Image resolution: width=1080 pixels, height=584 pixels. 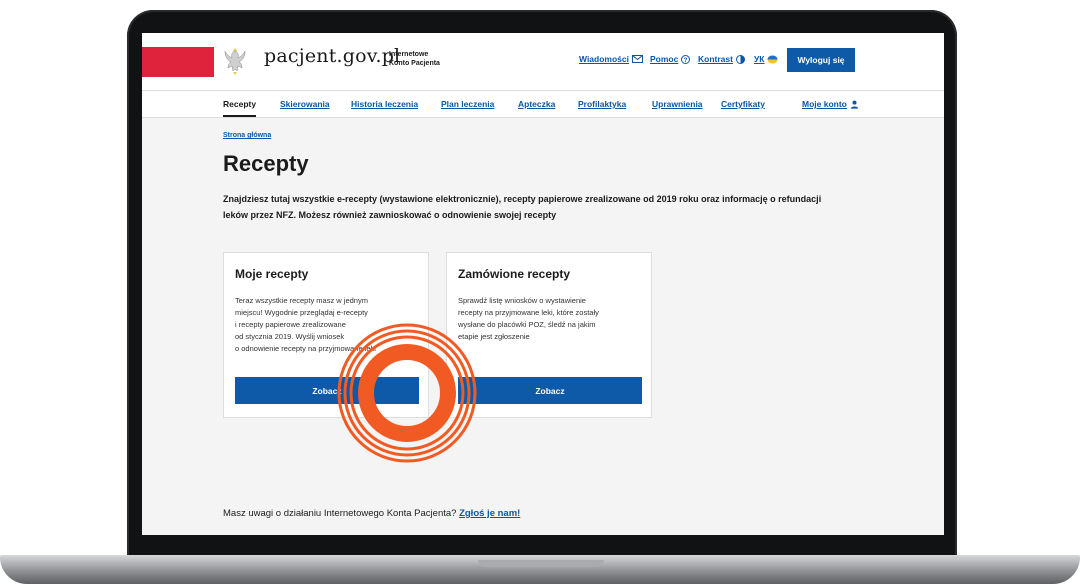 I want to click on feedback-link: Zgłoś je nam!, so click(x=489, y=513).